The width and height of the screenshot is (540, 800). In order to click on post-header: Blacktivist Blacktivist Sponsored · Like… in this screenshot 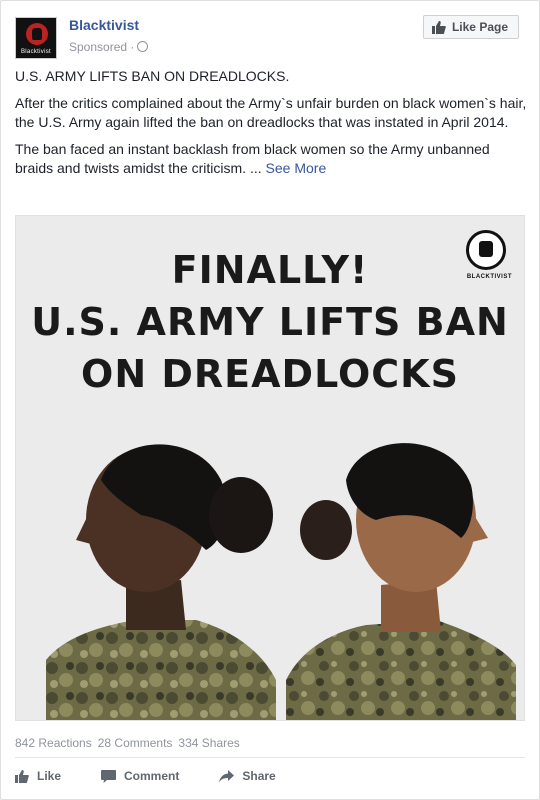, I will do `click(270, 37)`.